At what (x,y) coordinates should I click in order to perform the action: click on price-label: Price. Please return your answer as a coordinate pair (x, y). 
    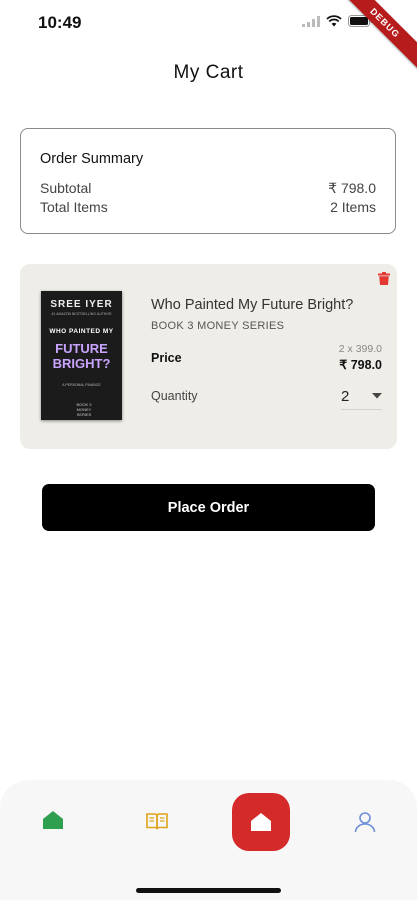
    Looking at the image, I should click on (166, 358).